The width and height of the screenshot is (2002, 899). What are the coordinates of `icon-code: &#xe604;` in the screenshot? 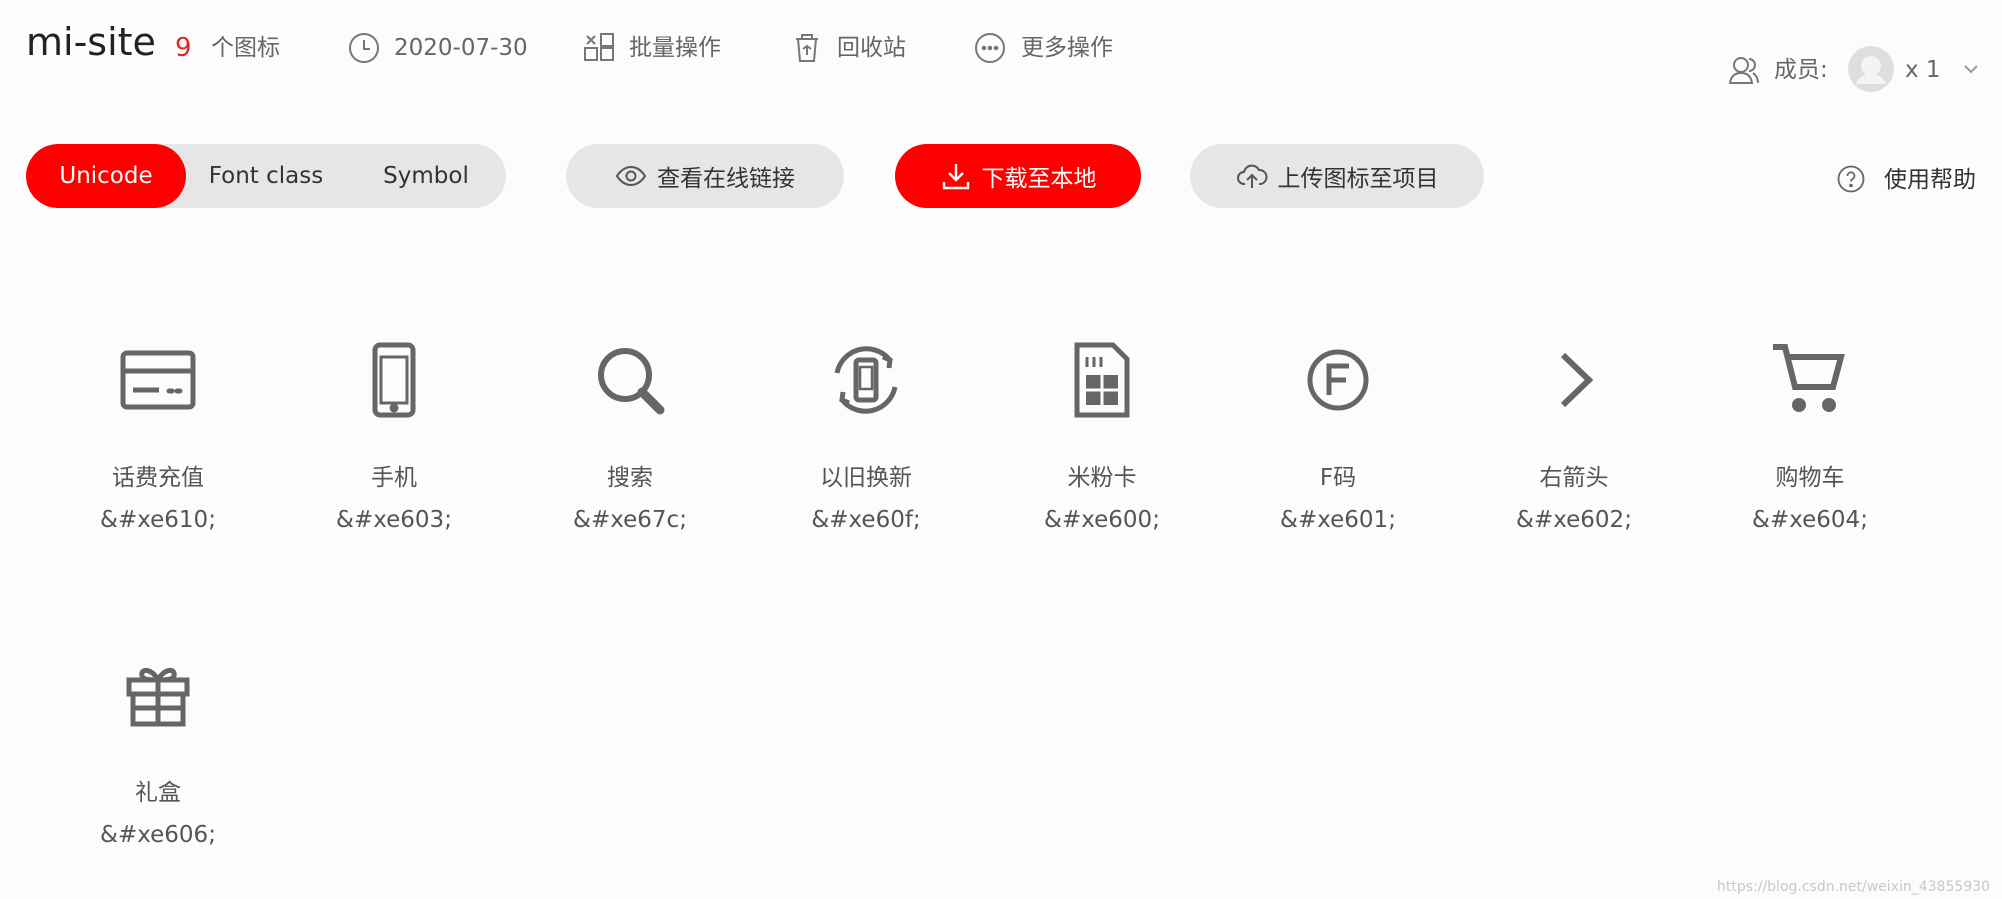 It's located at (1810, 520).